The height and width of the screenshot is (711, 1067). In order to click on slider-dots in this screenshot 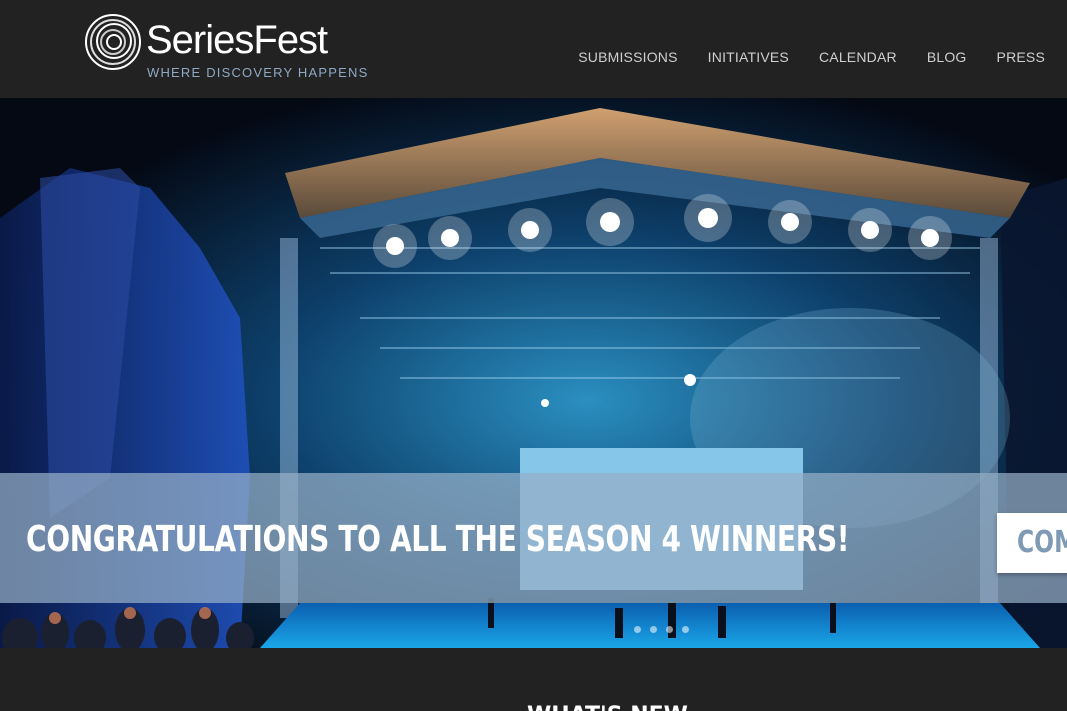, I will do `click(661, 629)`.